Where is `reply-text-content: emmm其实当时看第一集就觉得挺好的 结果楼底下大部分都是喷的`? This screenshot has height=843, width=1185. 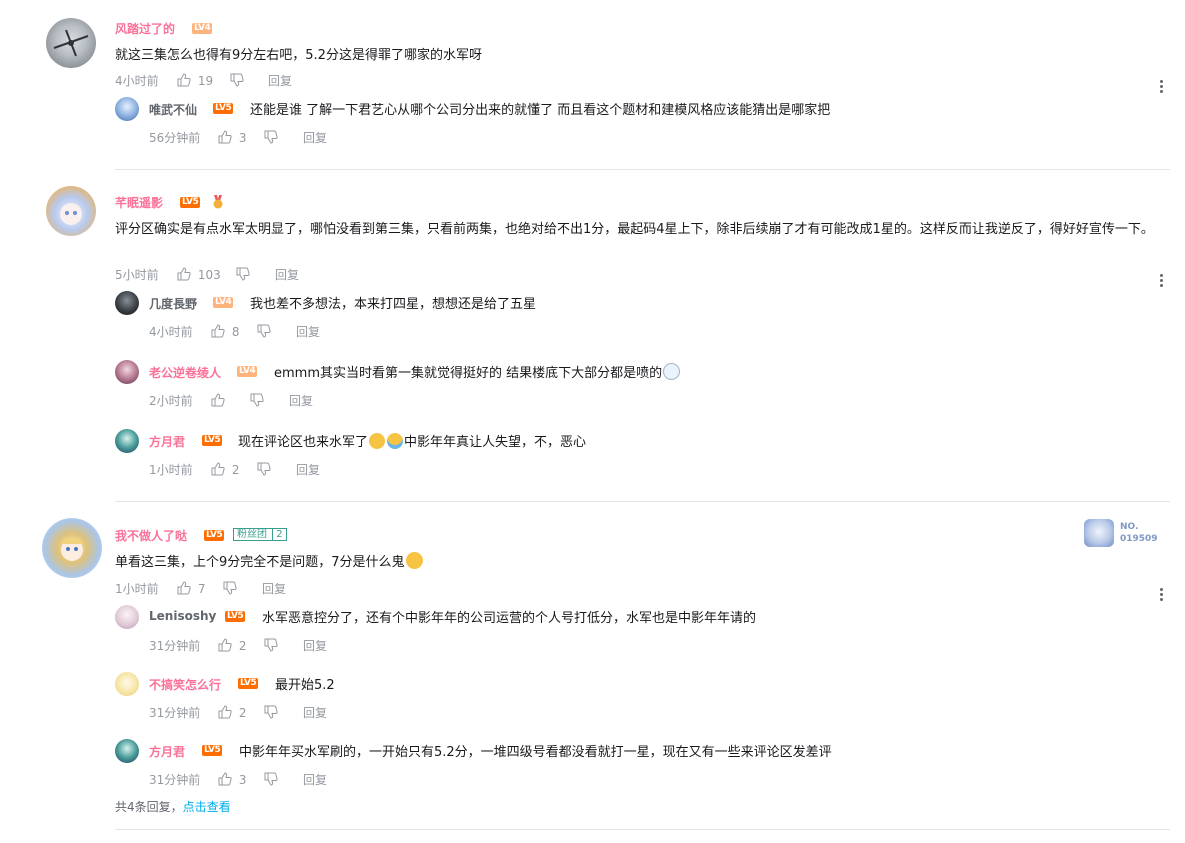 reply-text-content: emmm其实当时看第一集就觉得挺好的 结果楼底下大部分都是喷的 is located at coordinates (468, 373).